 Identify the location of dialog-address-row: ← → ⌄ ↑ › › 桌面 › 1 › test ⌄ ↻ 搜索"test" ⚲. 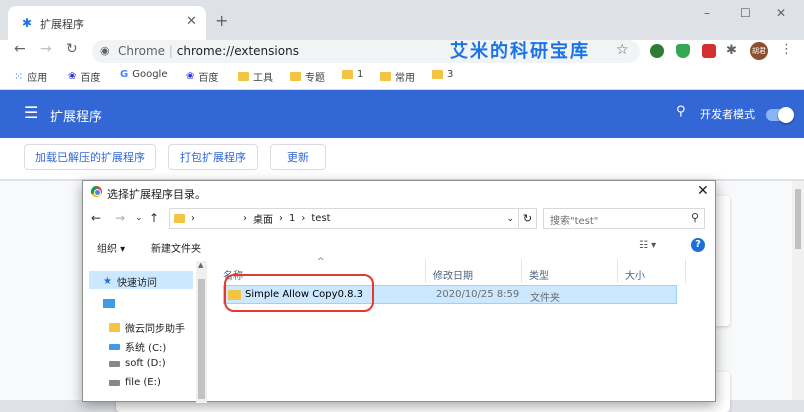
(399, 219).